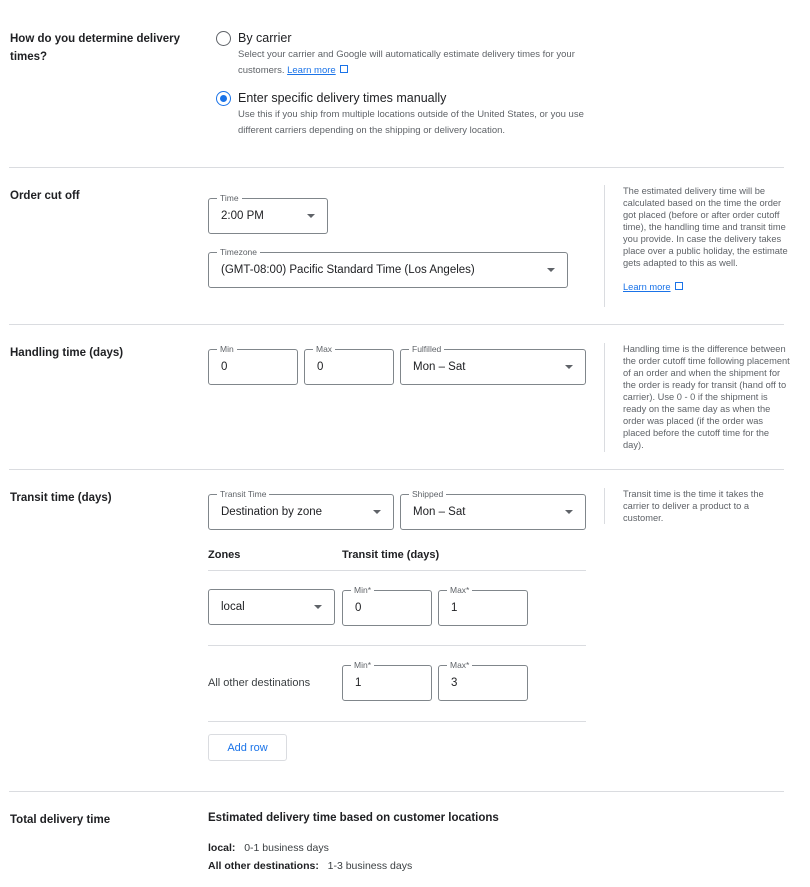  Describe the element at coordinates (263, 866) in the screenshot. I see `summary-zone: All other destinations:` at that location.